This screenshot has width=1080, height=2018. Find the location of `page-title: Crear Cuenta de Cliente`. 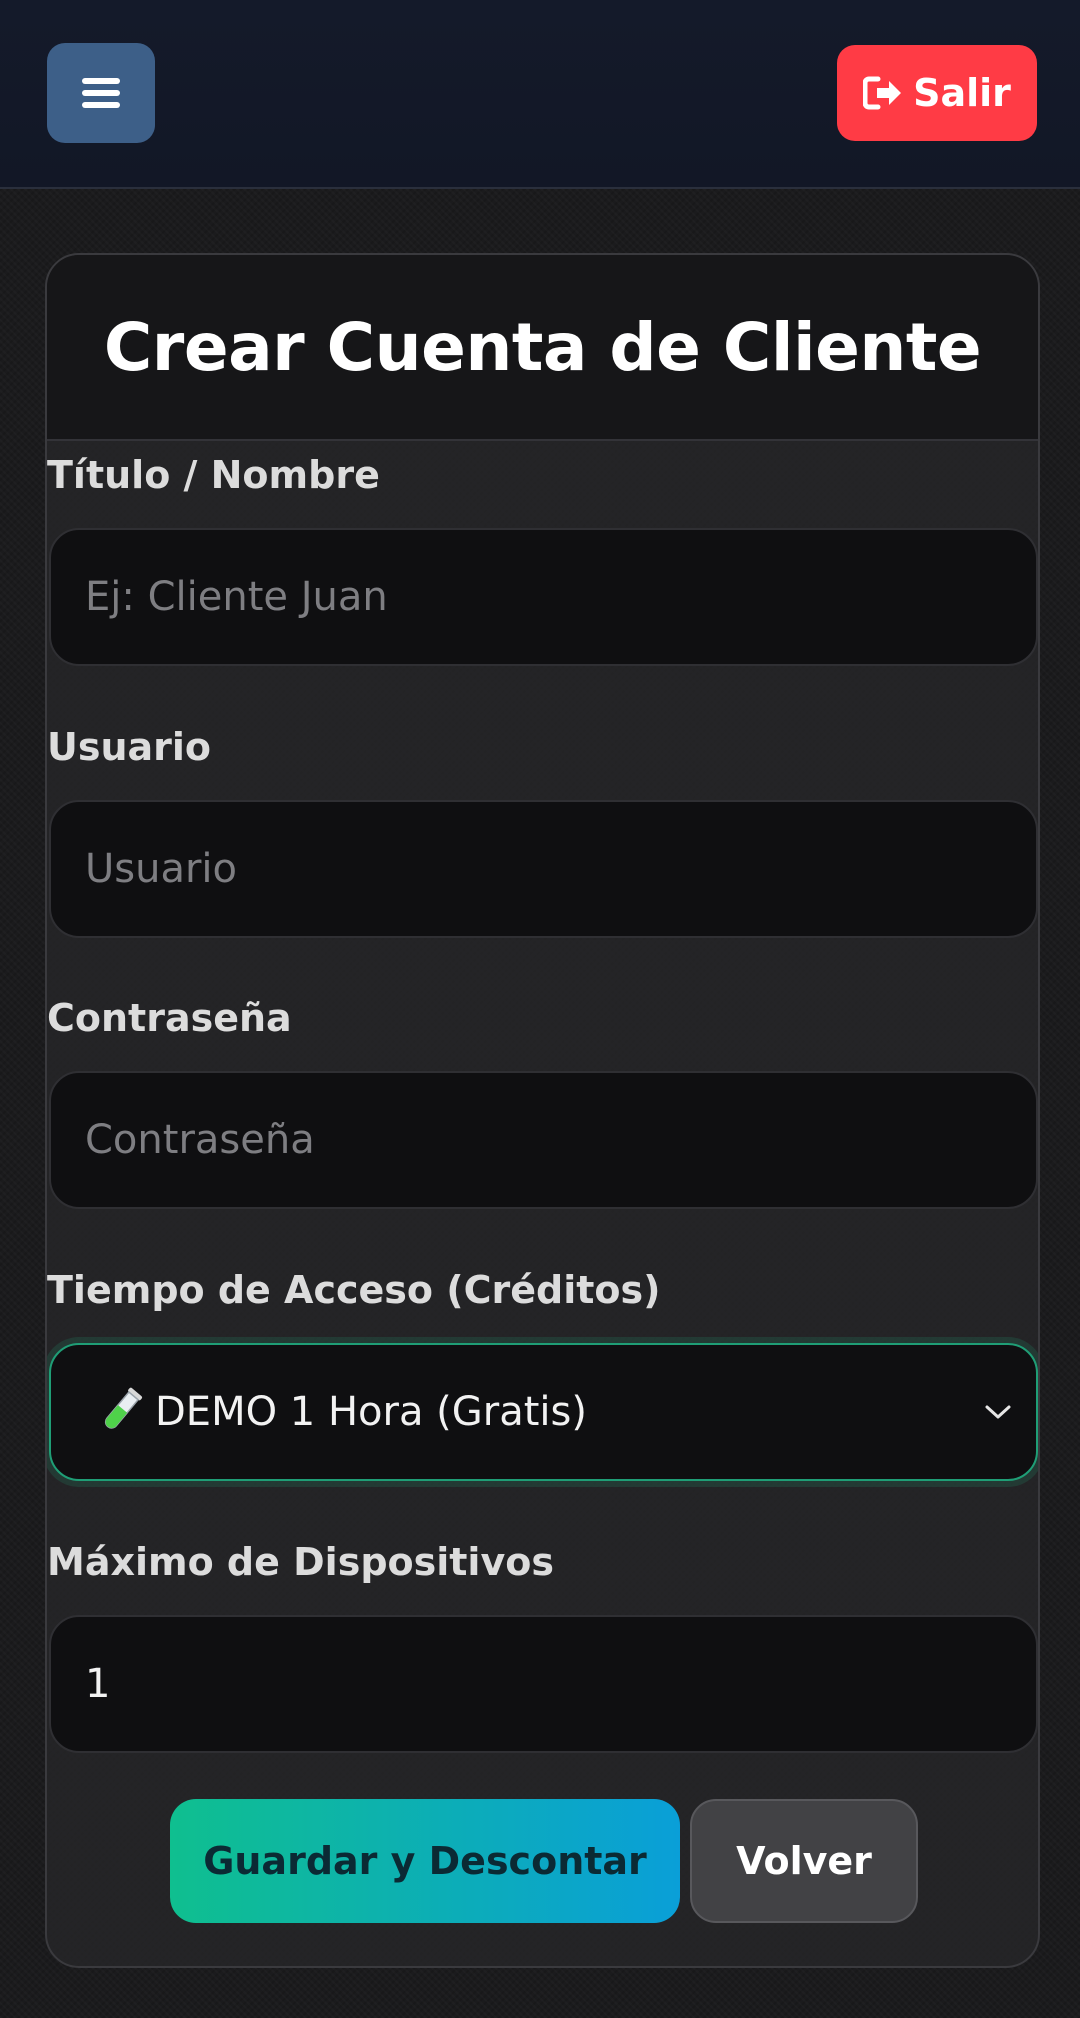

page-title: Crear Cuenta de Cliente is located at coordinates (542, 347).